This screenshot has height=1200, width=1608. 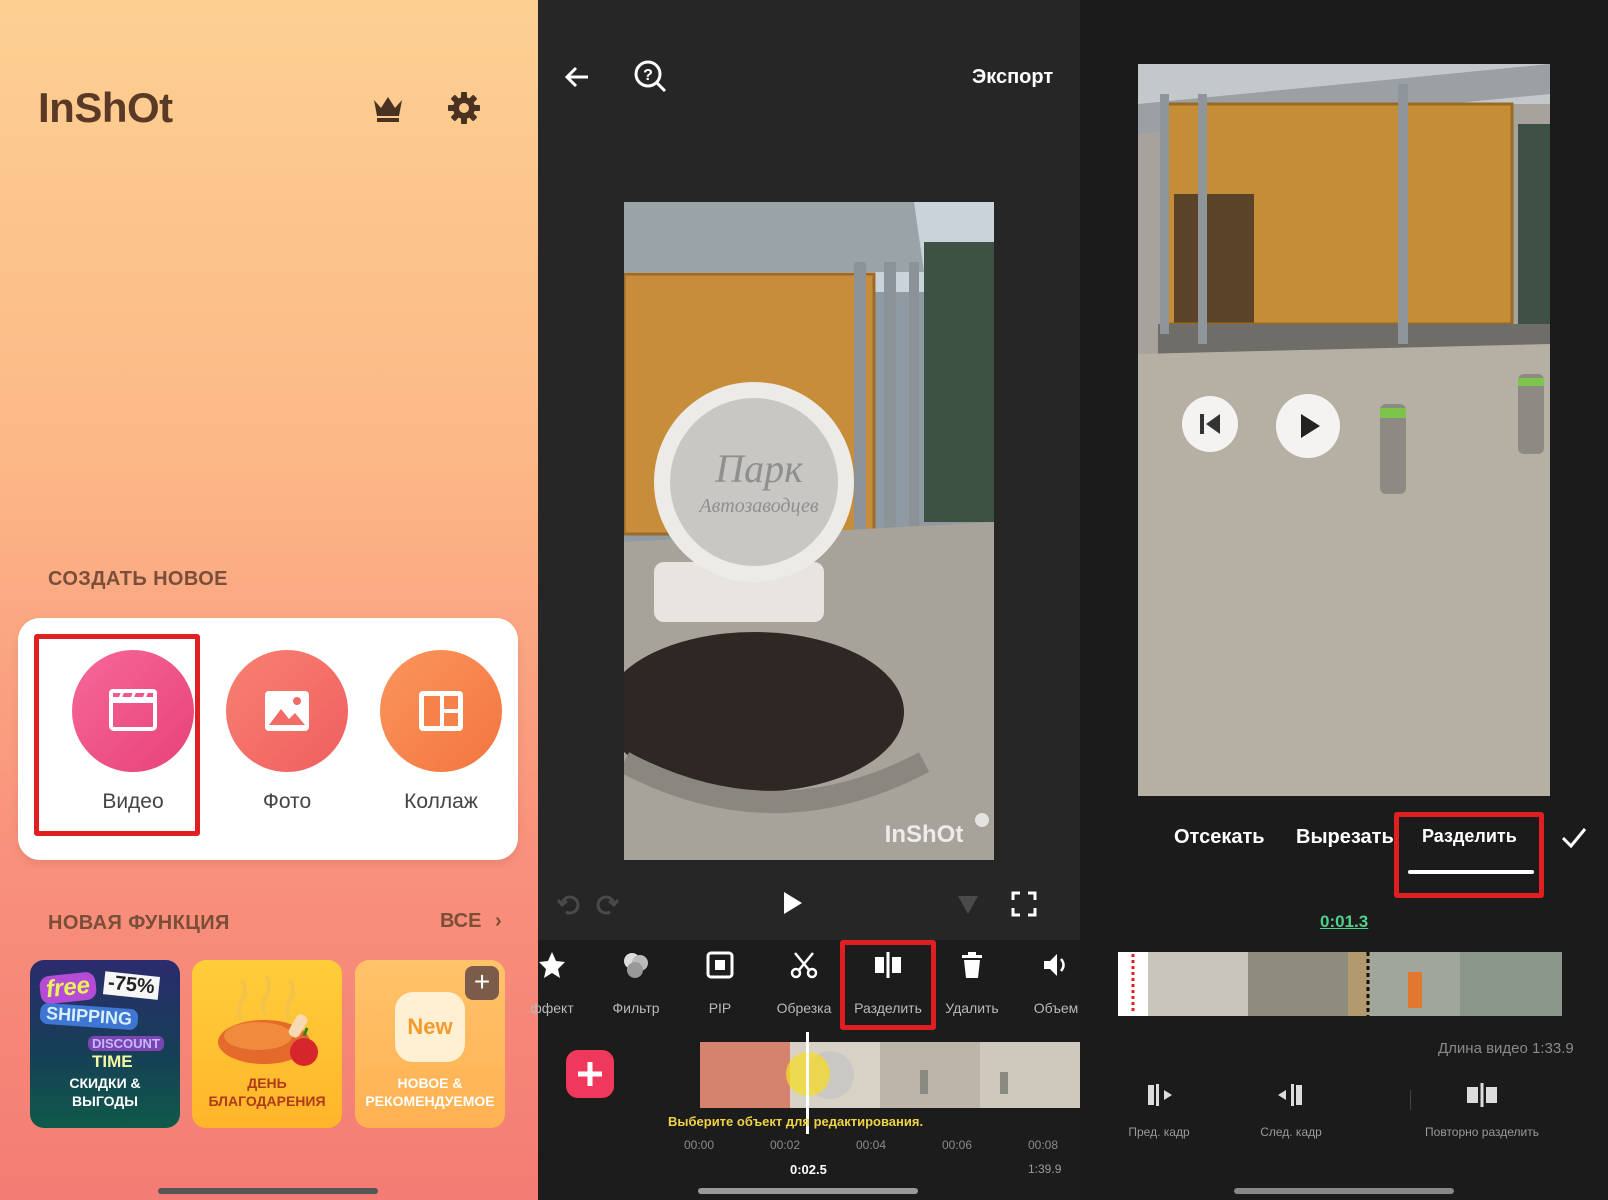 I want to click on sign-text-1: Парк, so click(x=758, y=468).